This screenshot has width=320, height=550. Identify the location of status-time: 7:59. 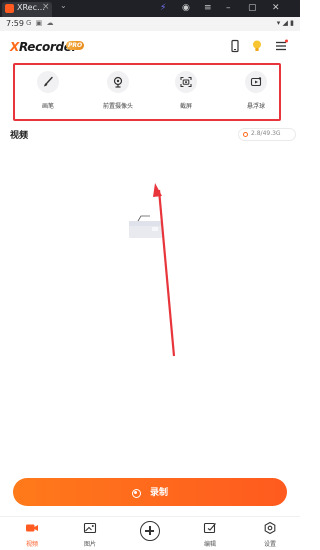
(15, 23).